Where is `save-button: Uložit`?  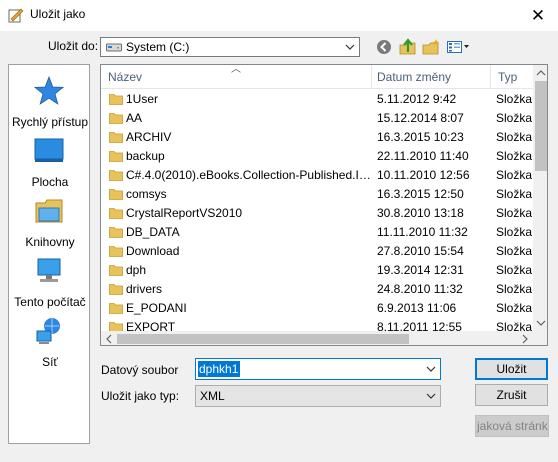
save-button: Uložit is located at coordinates (511, 369).